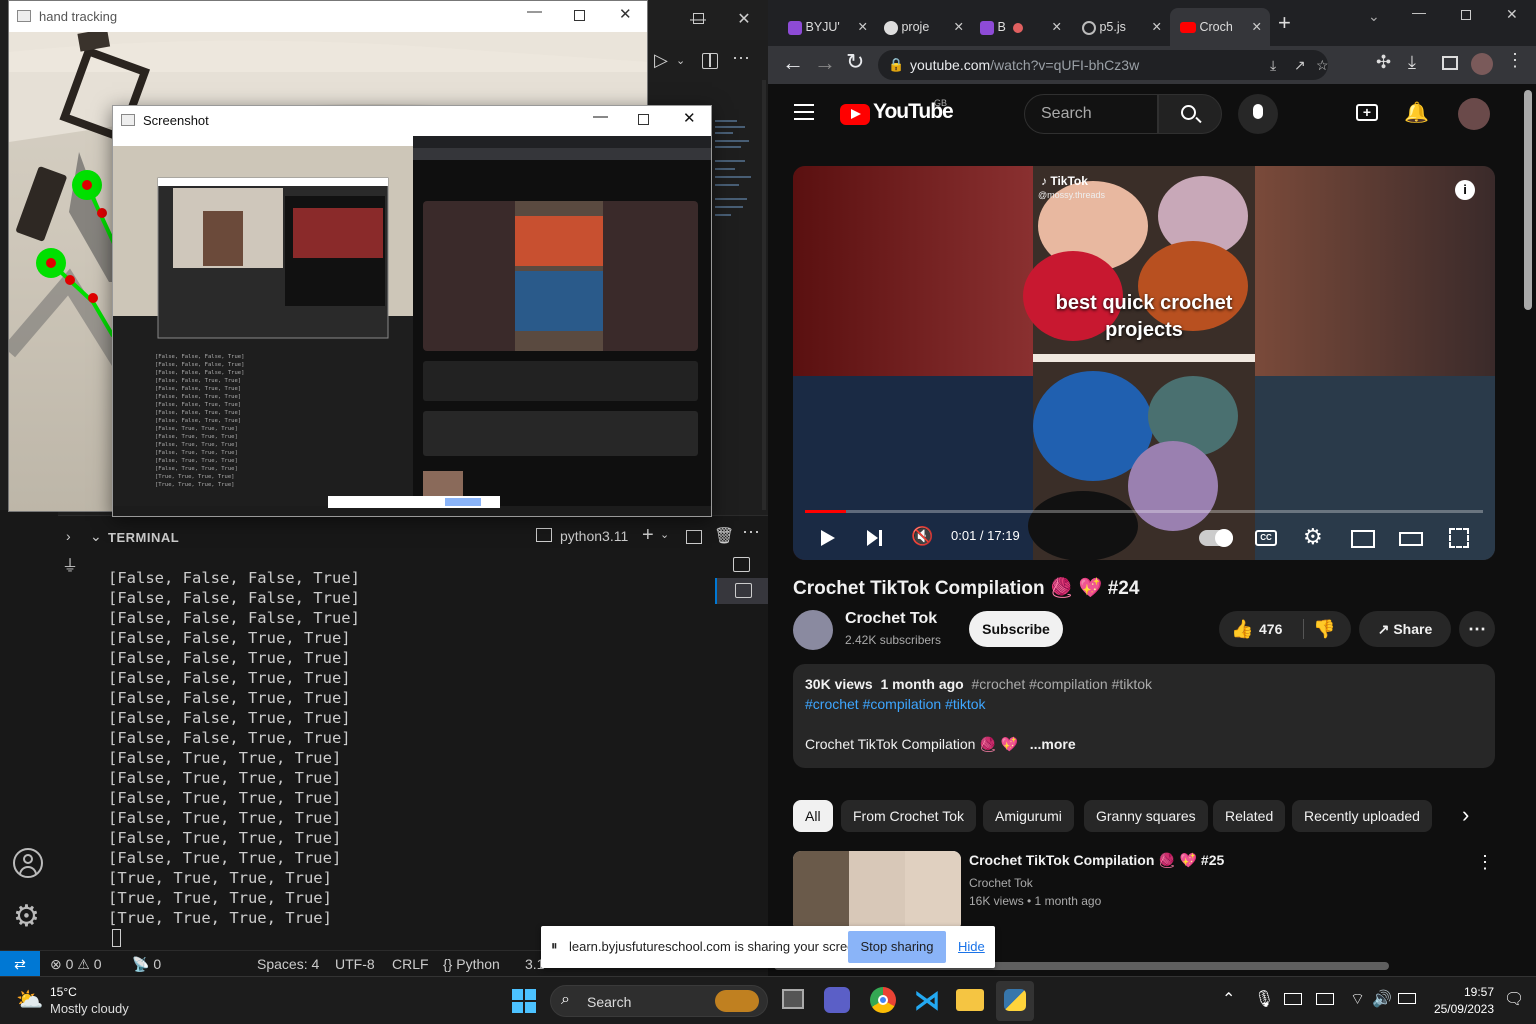  I want to click on captions-icon: CC, so click(1266, 538).